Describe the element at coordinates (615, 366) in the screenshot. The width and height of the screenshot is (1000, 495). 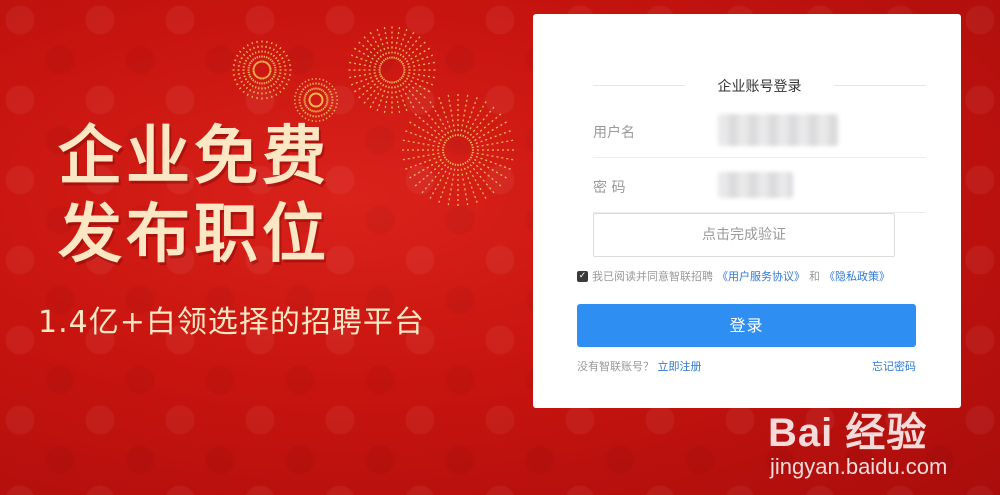
I see `no-account-text: 没有智联账号？` at that location.